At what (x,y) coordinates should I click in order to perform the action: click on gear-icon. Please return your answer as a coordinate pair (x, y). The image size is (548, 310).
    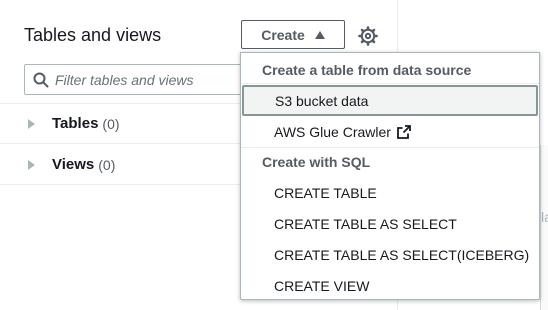
    Looking at the image, I should click on (368, 36).